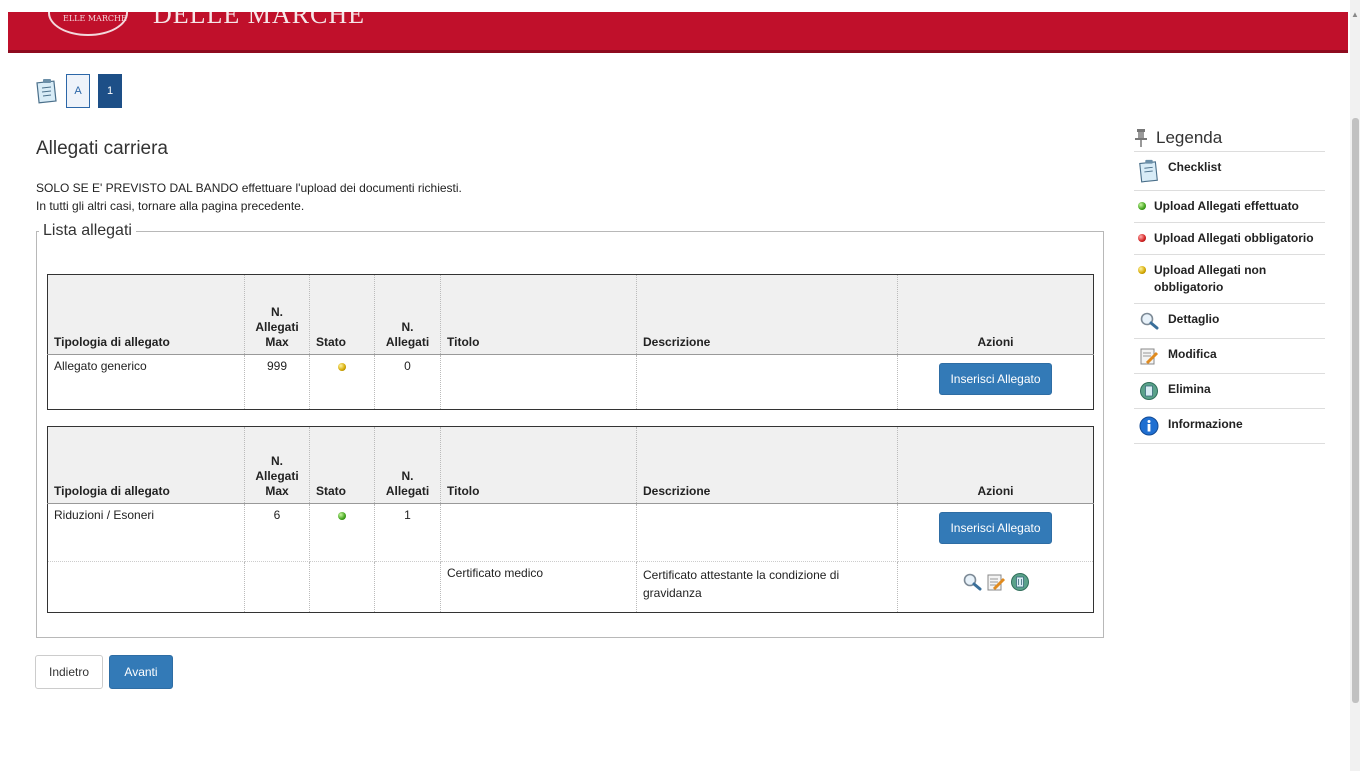 This screenshot has width=1360, height=771. I want to click on legend-label: Dettaglio, so click(1194, 319).